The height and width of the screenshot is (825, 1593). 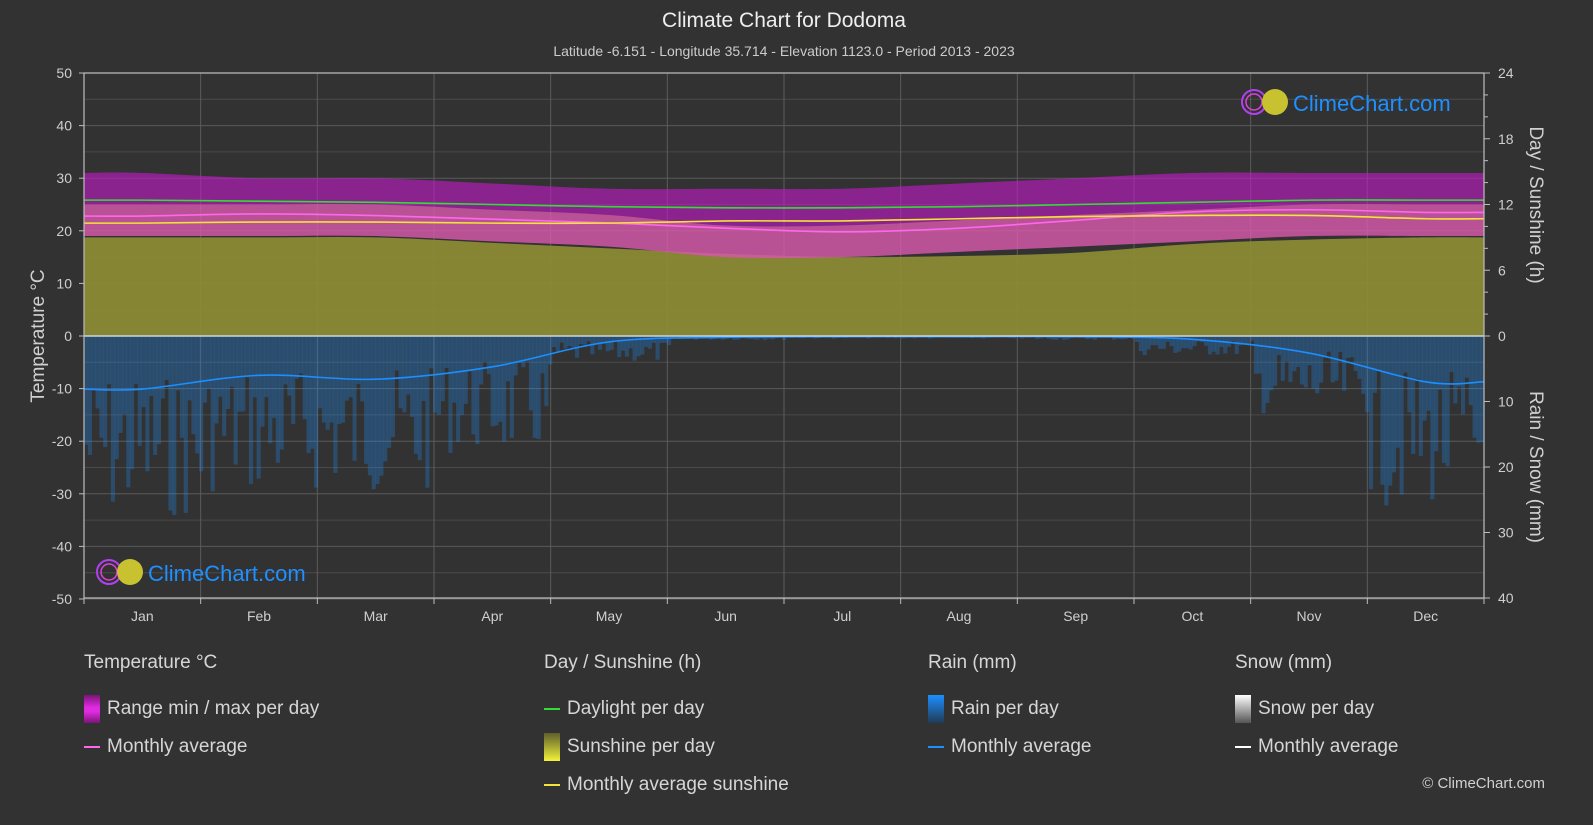 I want to click on brand-logo-bottom: ClimeChart.com, so click(x=201, y=572).